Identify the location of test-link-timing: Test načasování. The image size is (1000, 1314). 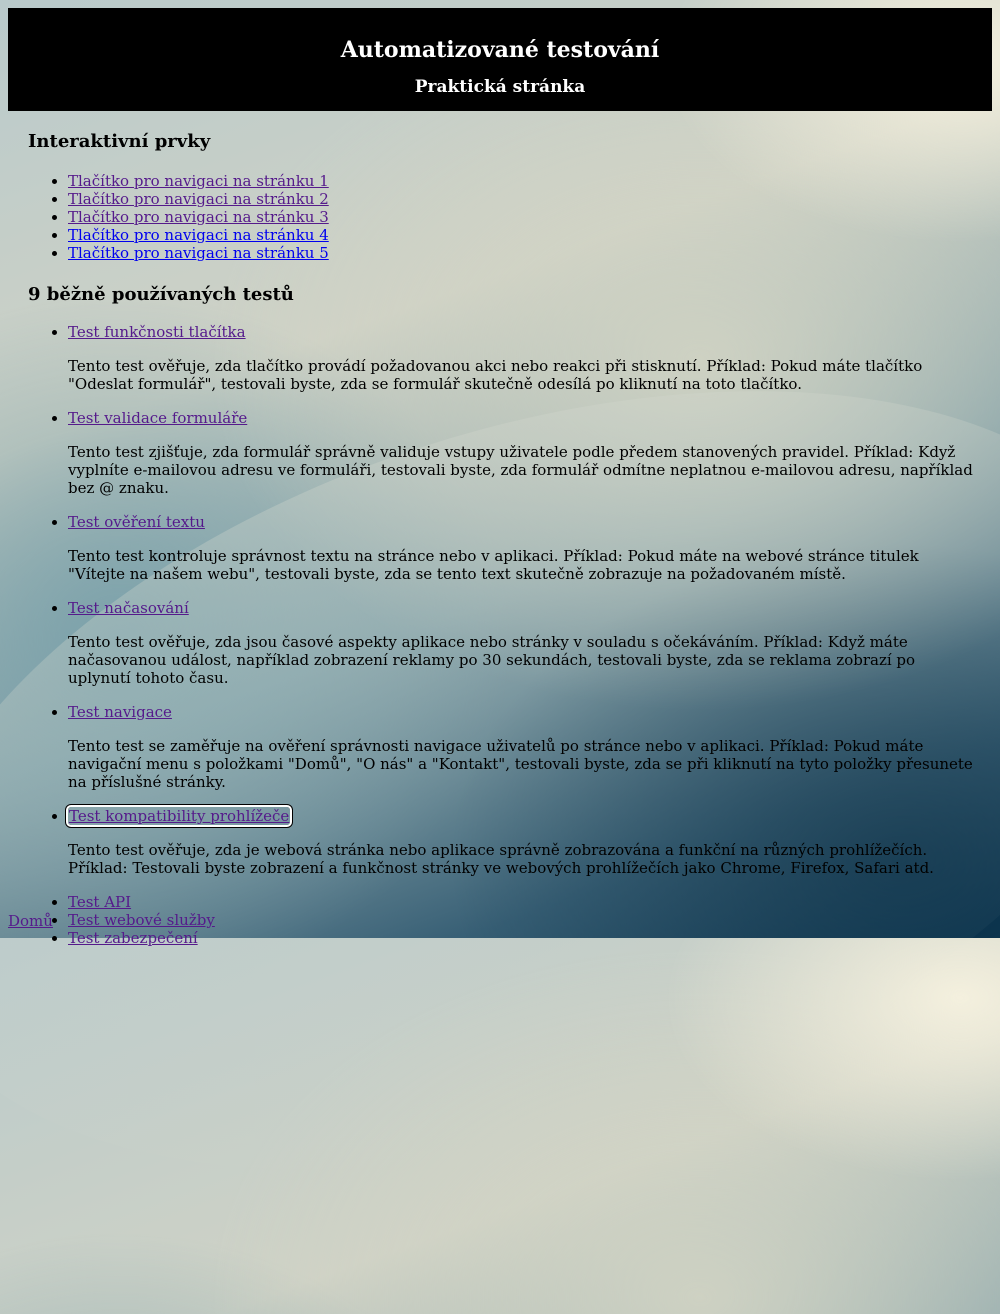
(128, 608).